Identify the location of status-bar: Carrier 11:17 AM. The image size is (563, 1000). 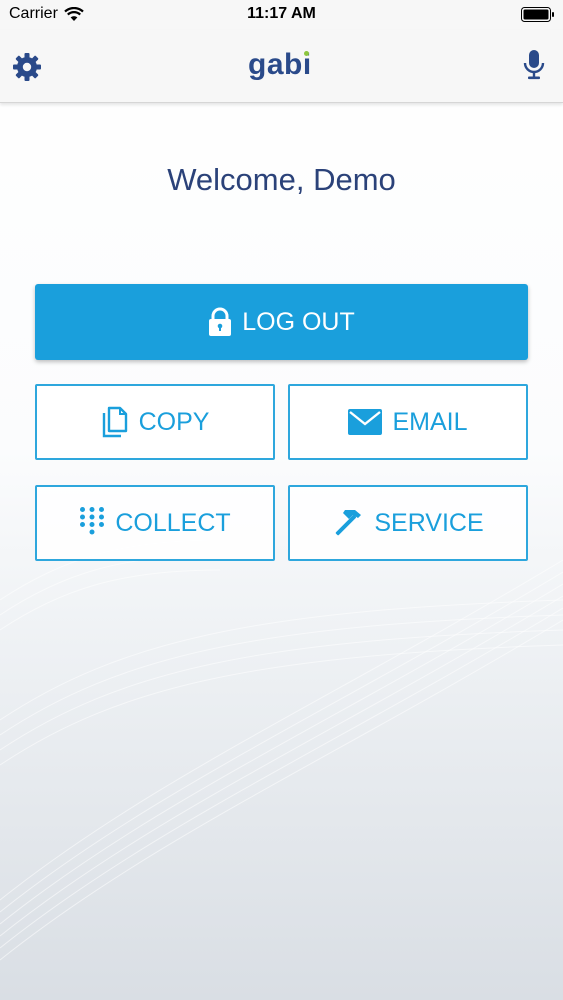
(281, 15).